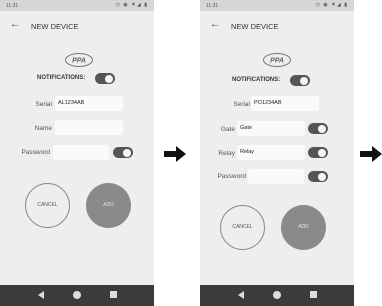 This screenshot has height=306, width=382. What do you see at coordinates (271, 152) in the screenshot?
I see `relay-field: Relay` at bounding box center [271, 152].